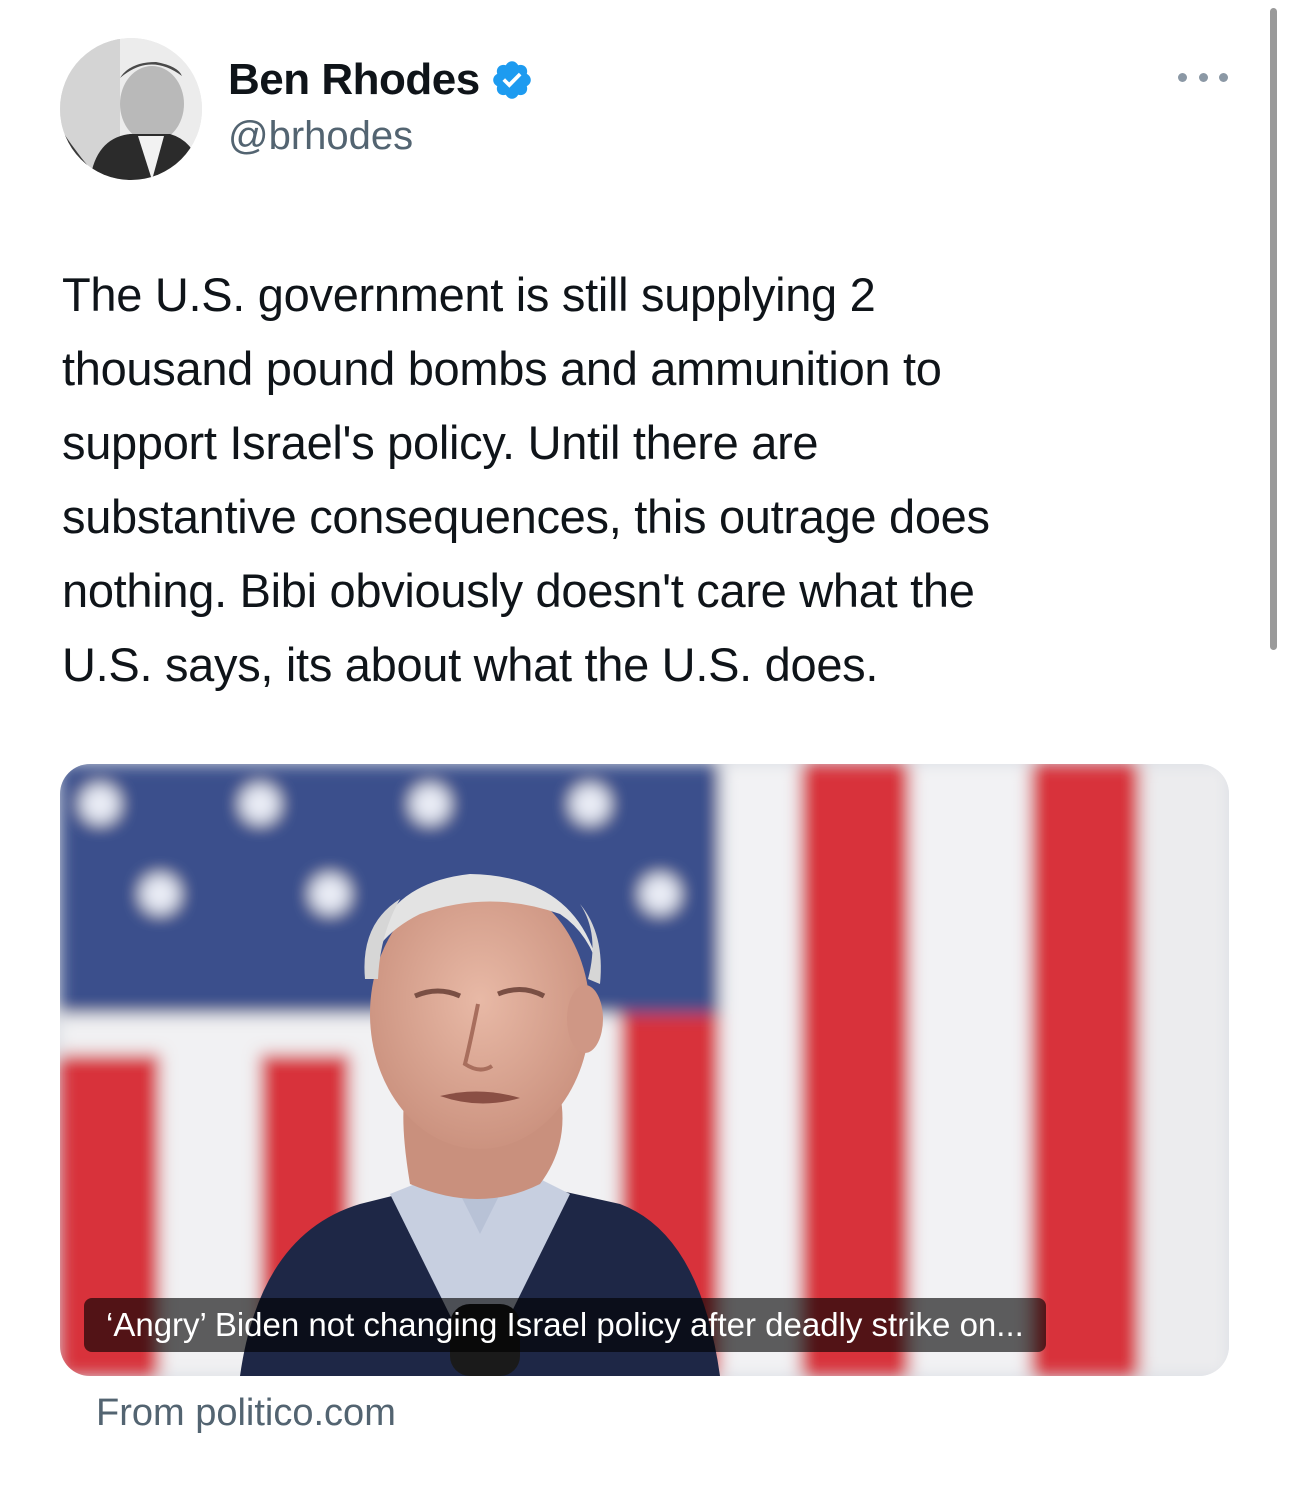 The width and height of the screenshot is (1290, 1512). I want to click on author-name-row: Ben Rhodes, so click(381, 80).